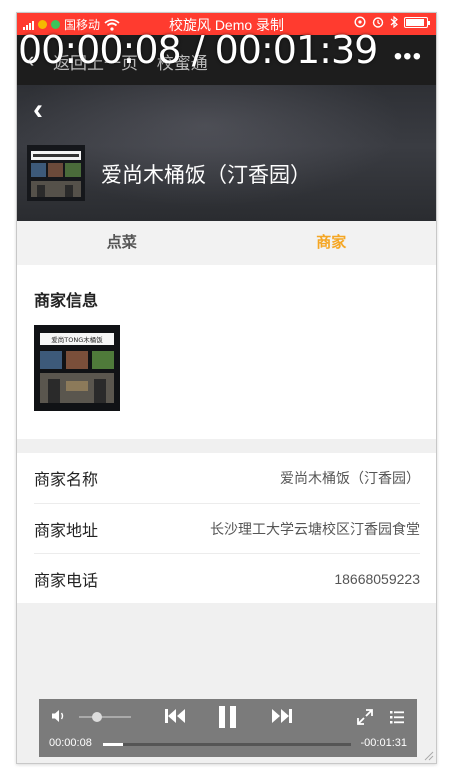 Image resolution: width=454 pixels, height=782 pixels. Describe the element at coordinates (360, 22) in the screenshot. I see `screen-lock-icon` at that location.